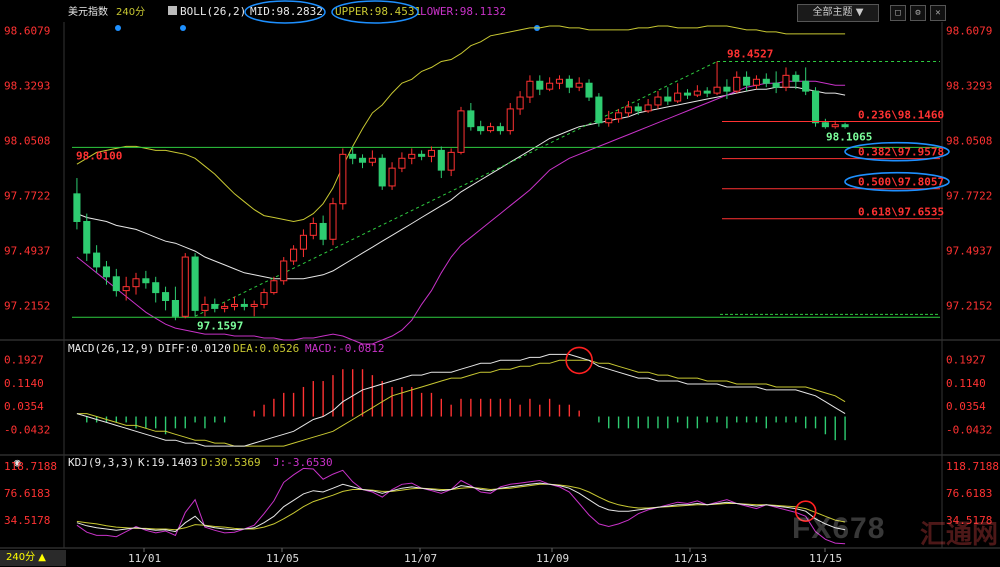  I want to click on y-tick-label-right: 98.0508, so click(969, 140).